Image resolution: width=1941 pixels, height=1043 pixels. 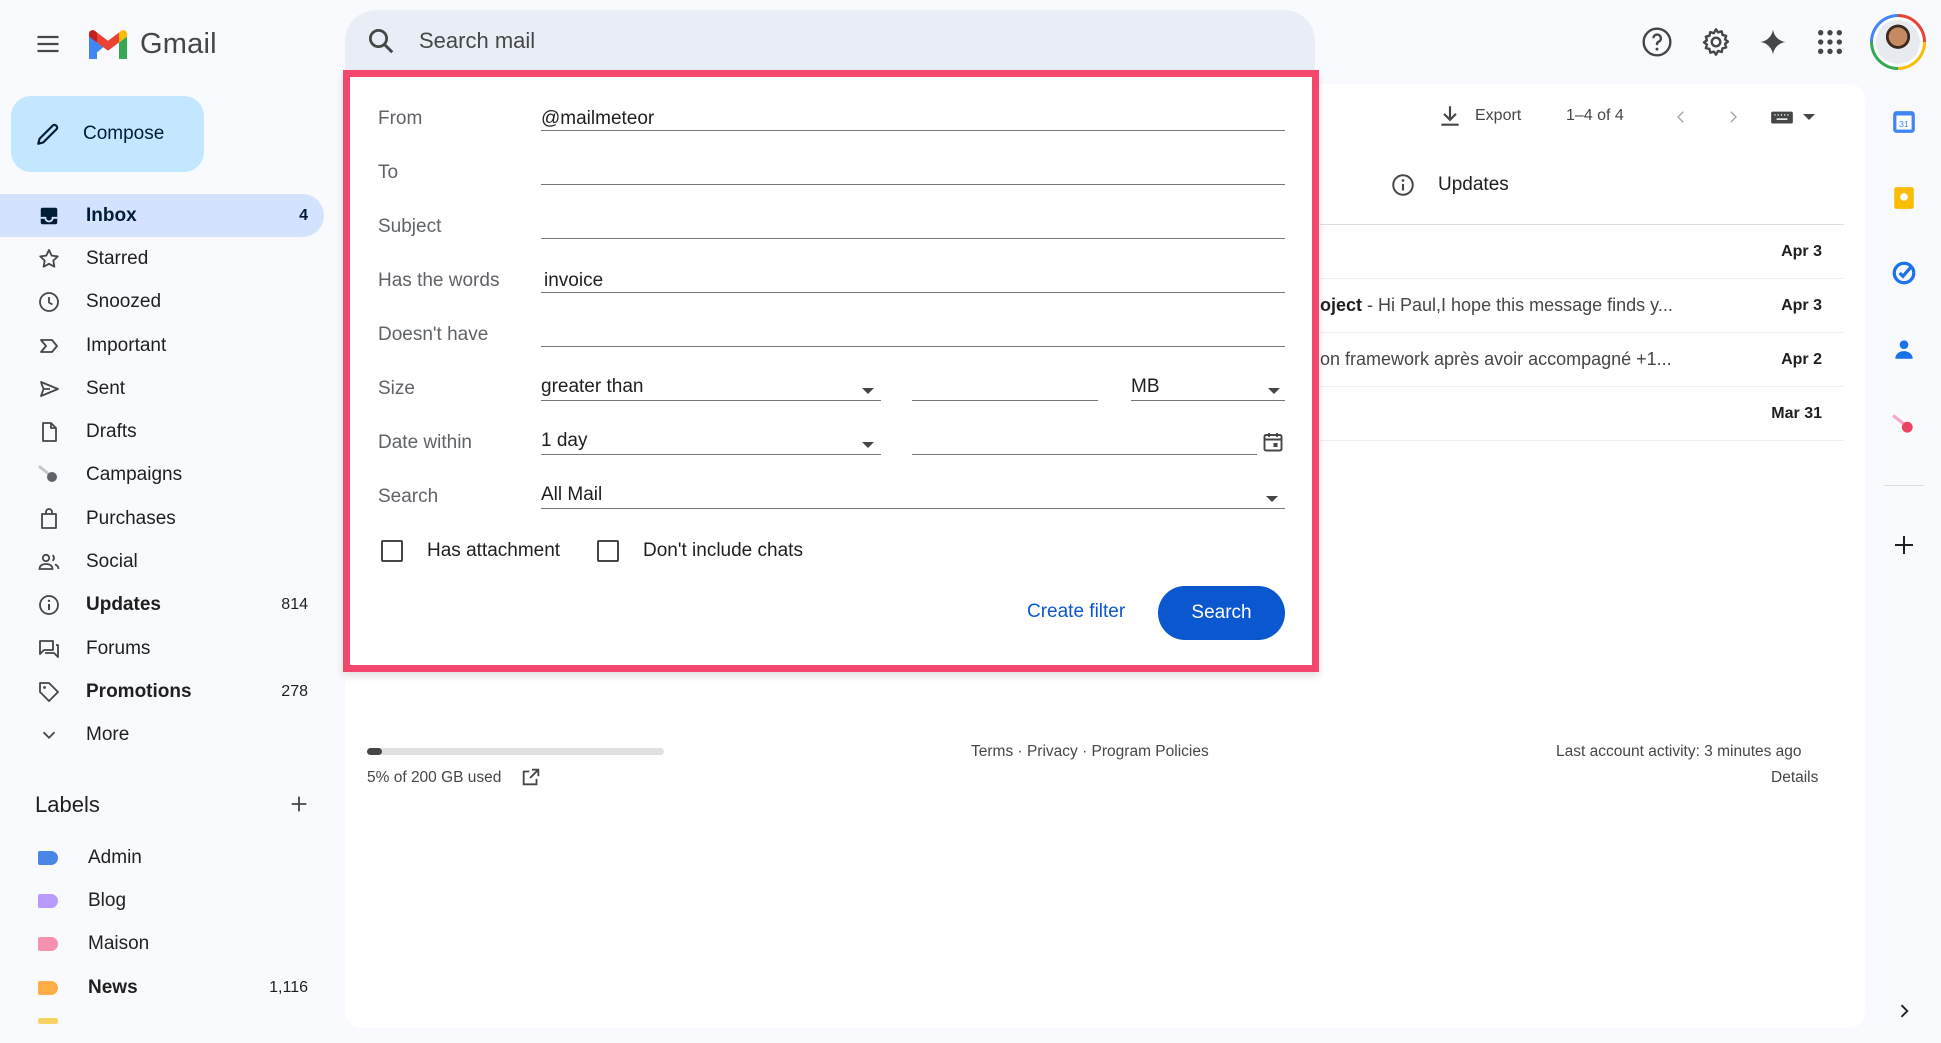 What do you see at coordinates (49, 216) in the screenshot?
I see `inbox-icon` at bounding box center [49, 216].